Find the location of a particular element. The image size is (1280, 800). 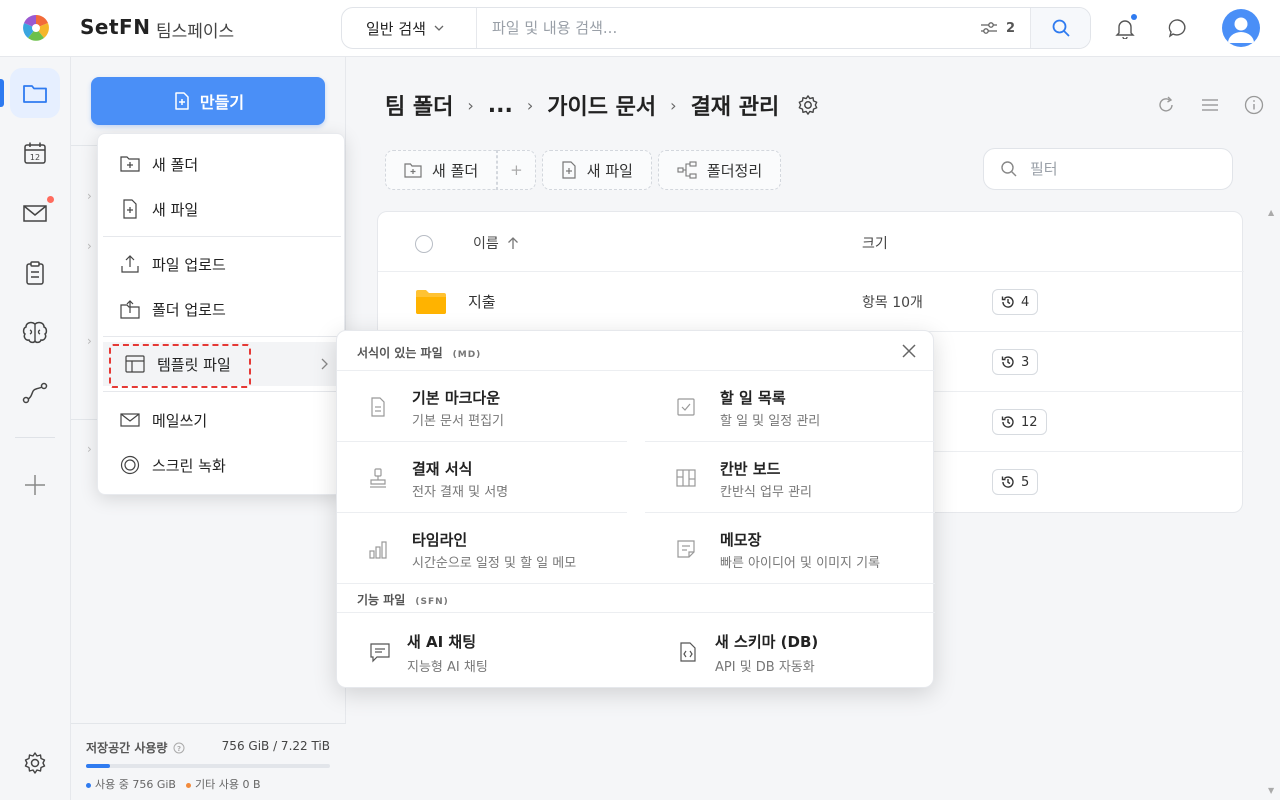

chevron-right-icon is located at coordinates (324, 364).